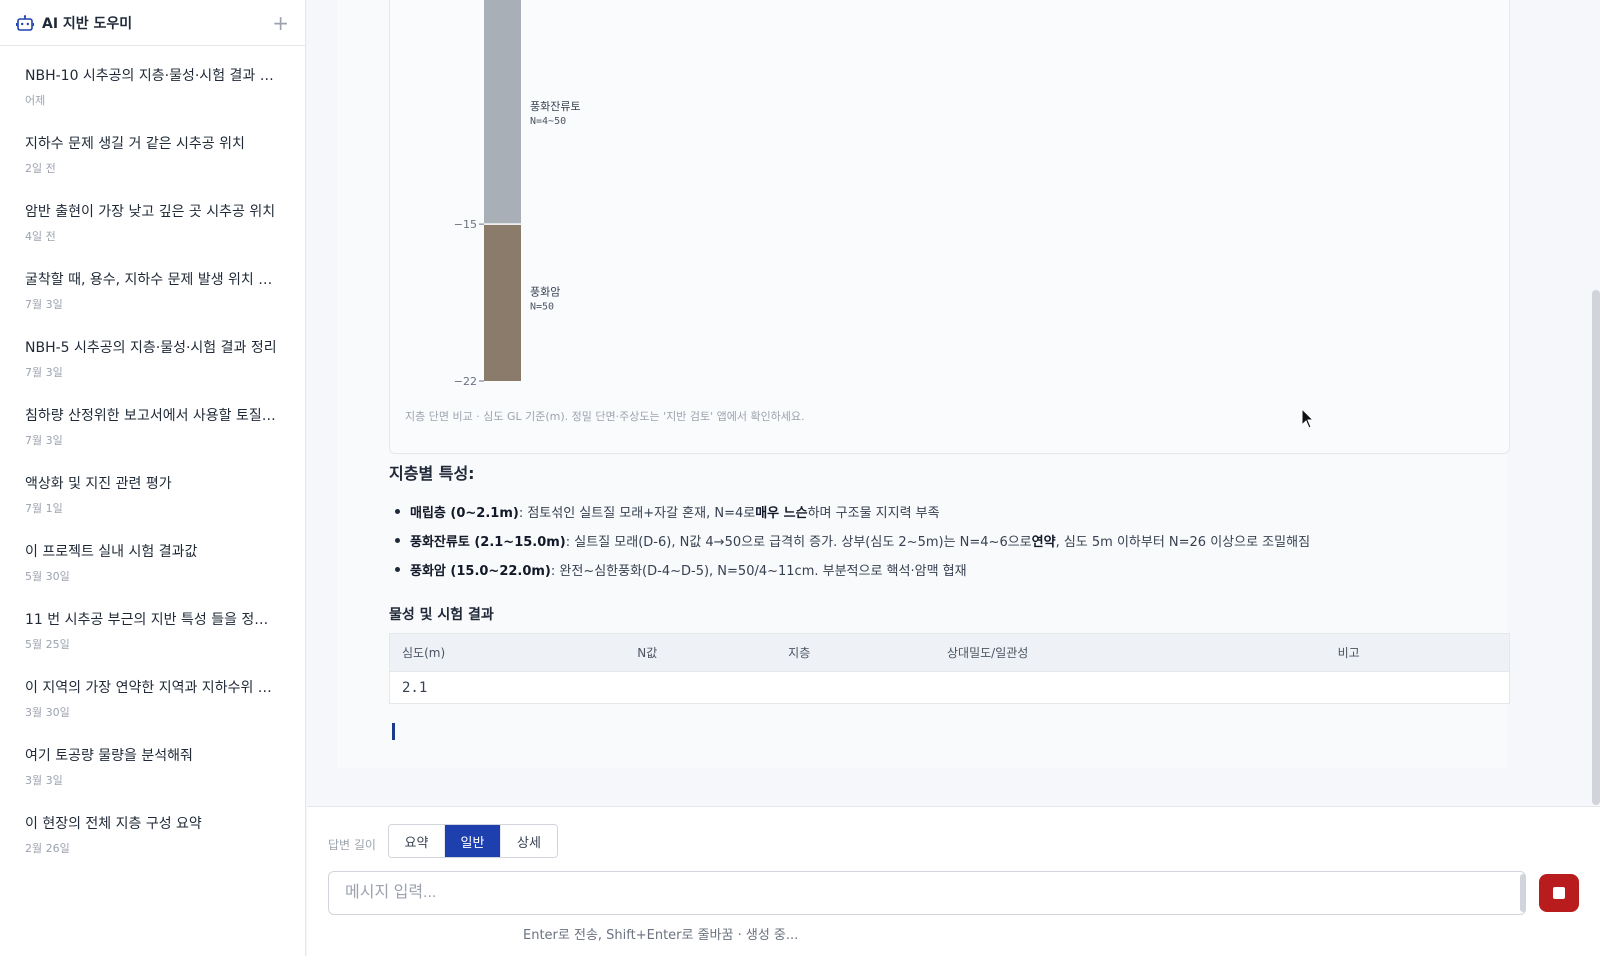 Image resolution: width=1600 pixels, height=956 pixels. I want to click on layer-name-label: 풍화잔류토, so click(555, 106).